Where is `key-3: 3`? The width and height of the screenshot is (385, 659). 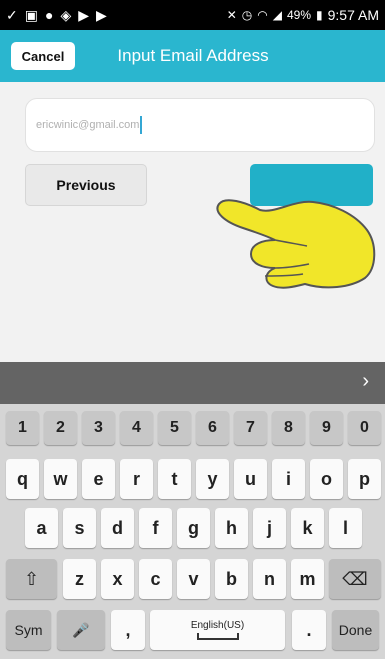
key-3: 3 is located at coordinates (98, 428).